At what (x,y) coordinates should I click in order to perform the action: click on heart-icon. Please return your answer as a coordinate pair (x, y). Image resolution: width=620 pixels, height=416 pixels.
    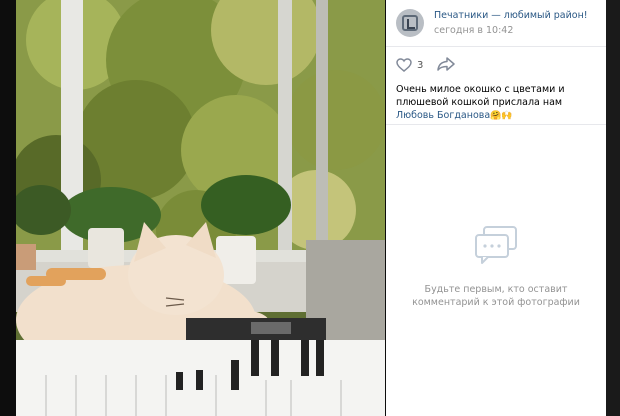
    Looking at the image, I should click on (404, 65).